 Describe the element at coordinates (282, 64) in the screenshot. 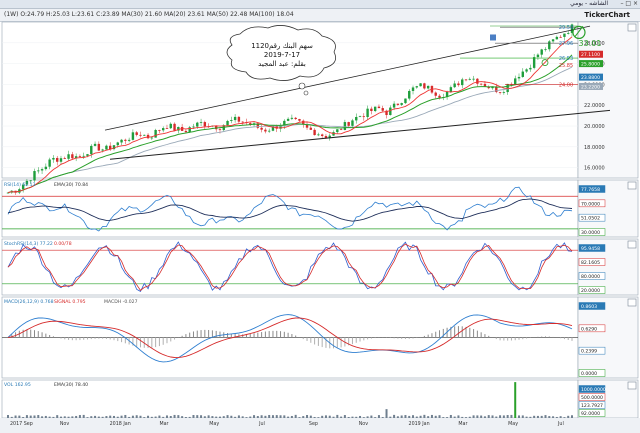

I see `annotation-line: بقلم: عبد المجيد` at that location.